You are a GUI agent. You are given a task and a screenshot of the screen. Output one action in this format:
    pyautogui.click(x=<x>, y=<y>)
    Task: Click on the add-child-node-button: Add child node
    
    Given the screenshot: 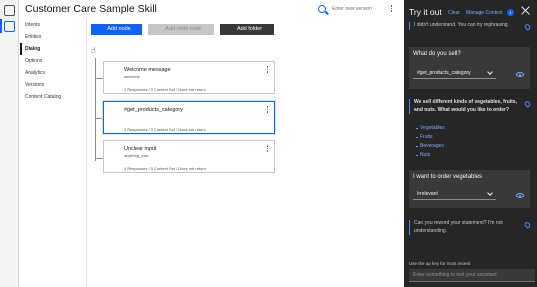 What is the action you would take?
    pyautogui.click(x=181, y=29)
    